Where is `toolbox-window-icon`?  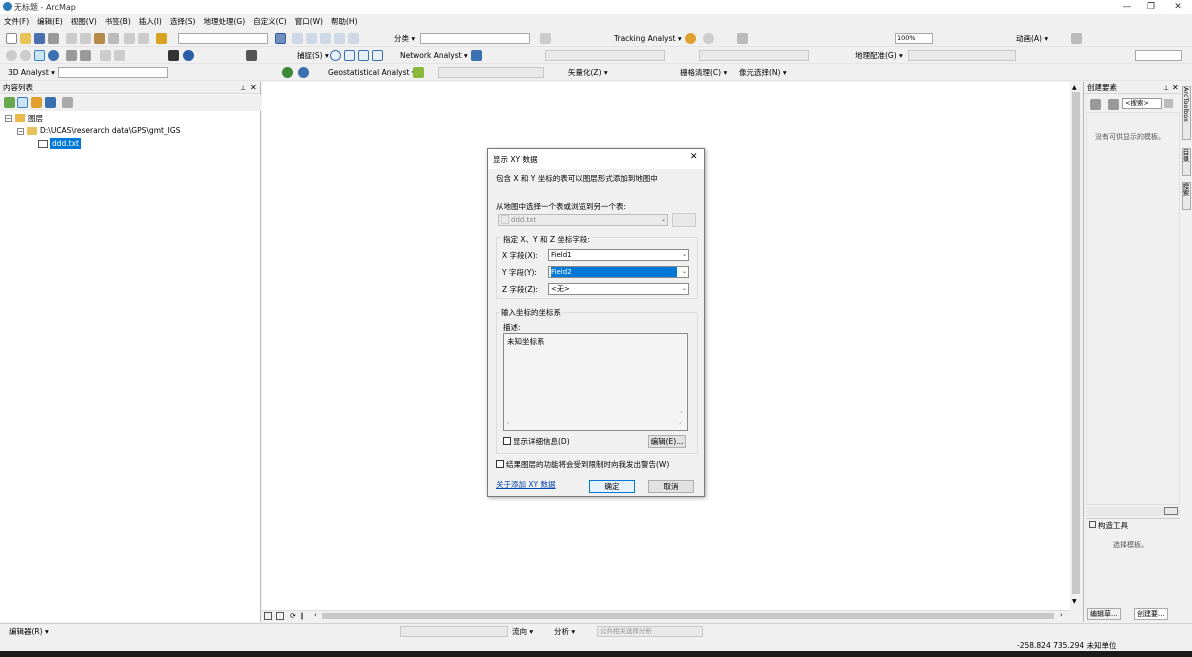
toolbox-window-icon is located at coordinates (339, 38).